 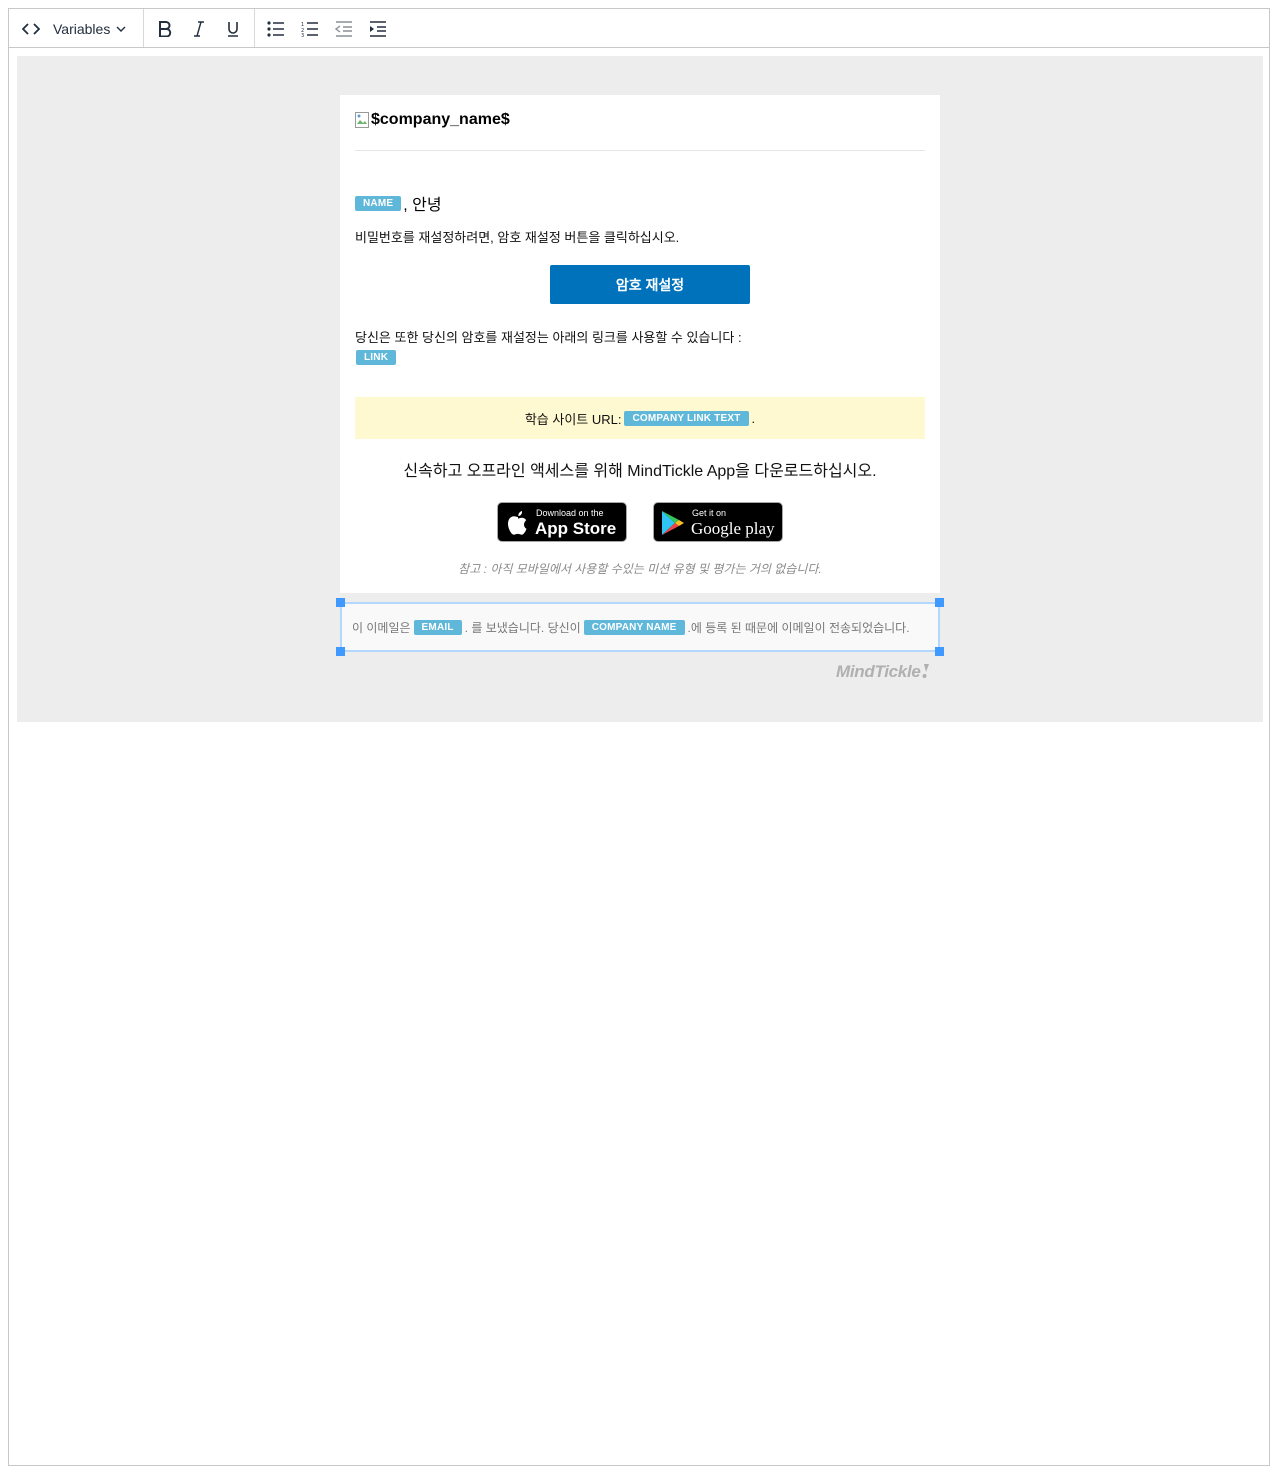 I want to click on greeting: NAME , 안녕, so click(x=398, y=203).